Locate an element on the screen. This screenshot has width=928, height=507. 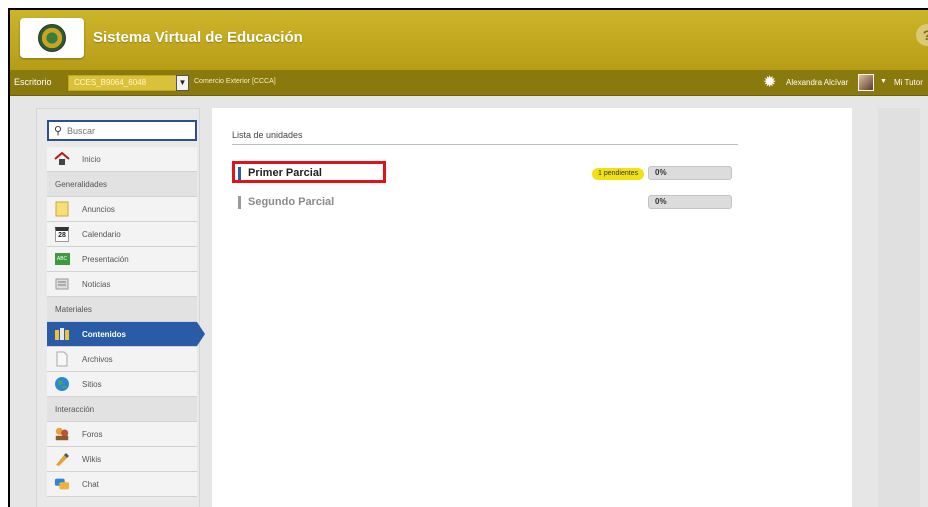
announcement-icon is located at coordinates (62, 209).